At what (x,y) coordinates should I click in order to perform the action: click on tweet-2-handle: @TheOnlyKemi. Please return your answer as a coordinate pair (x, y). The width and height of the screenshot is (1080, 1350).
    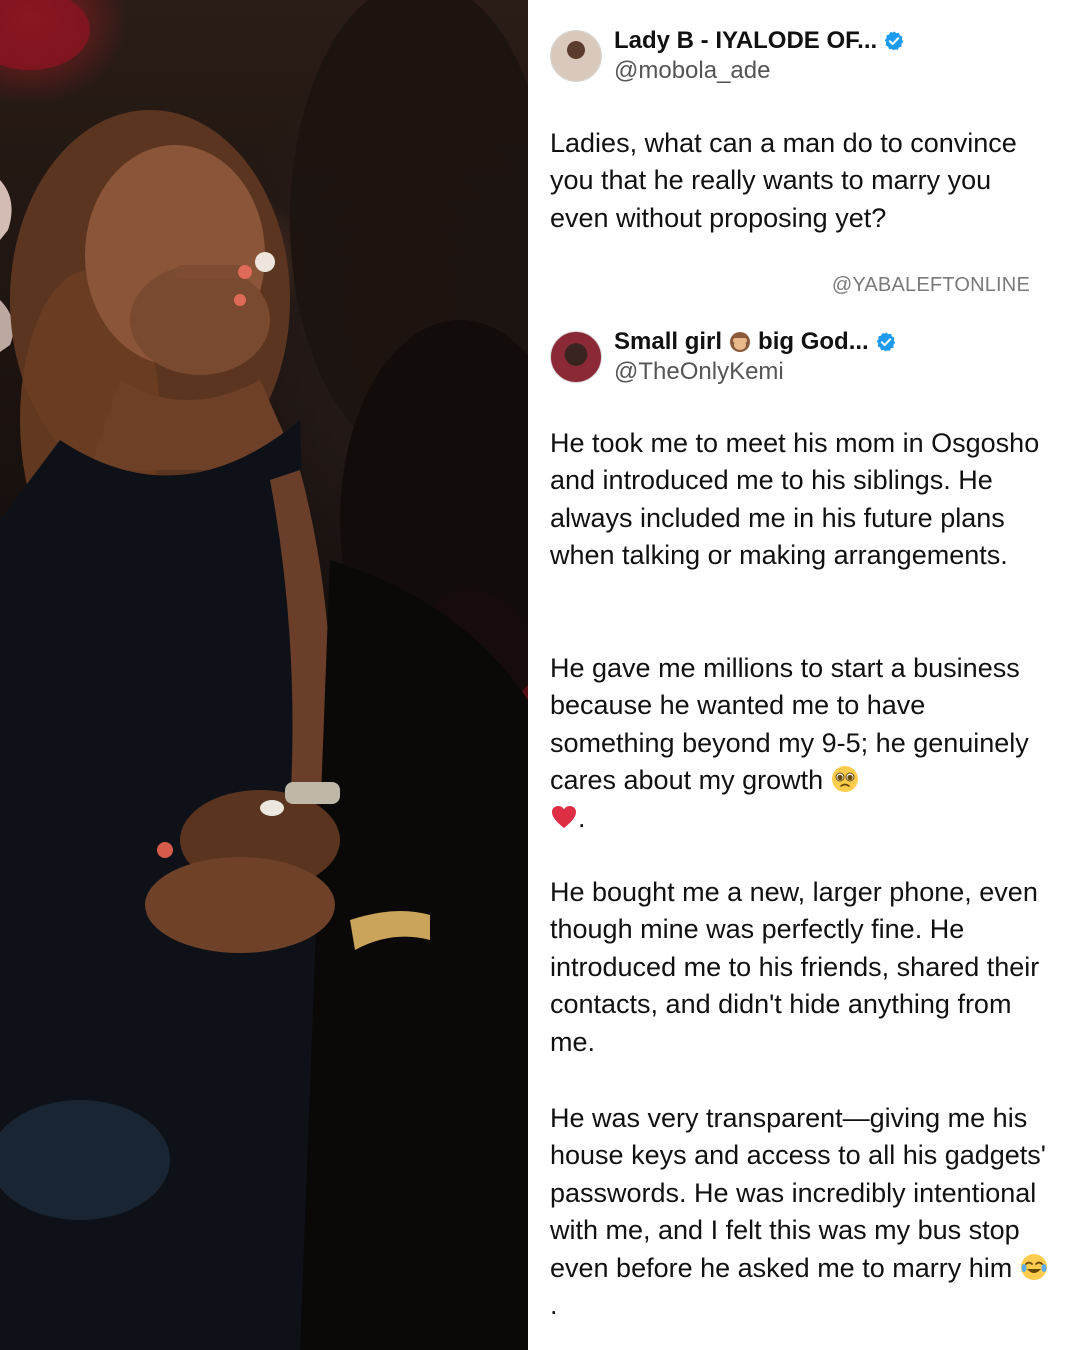
    Looking at the image, I should click on (755, 372).